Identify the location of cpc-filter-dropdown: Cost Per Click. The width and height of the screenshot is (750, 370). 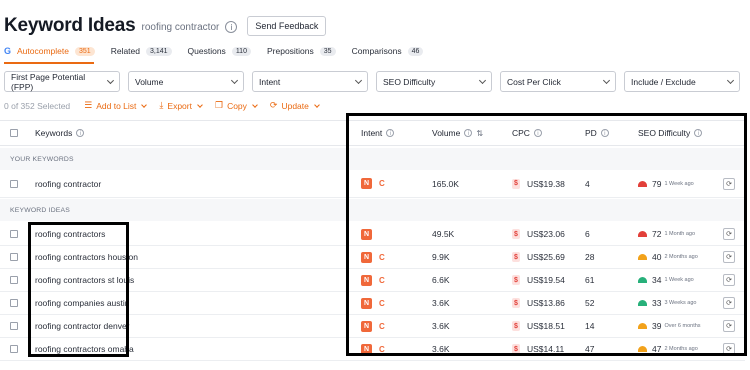
(558, 81).